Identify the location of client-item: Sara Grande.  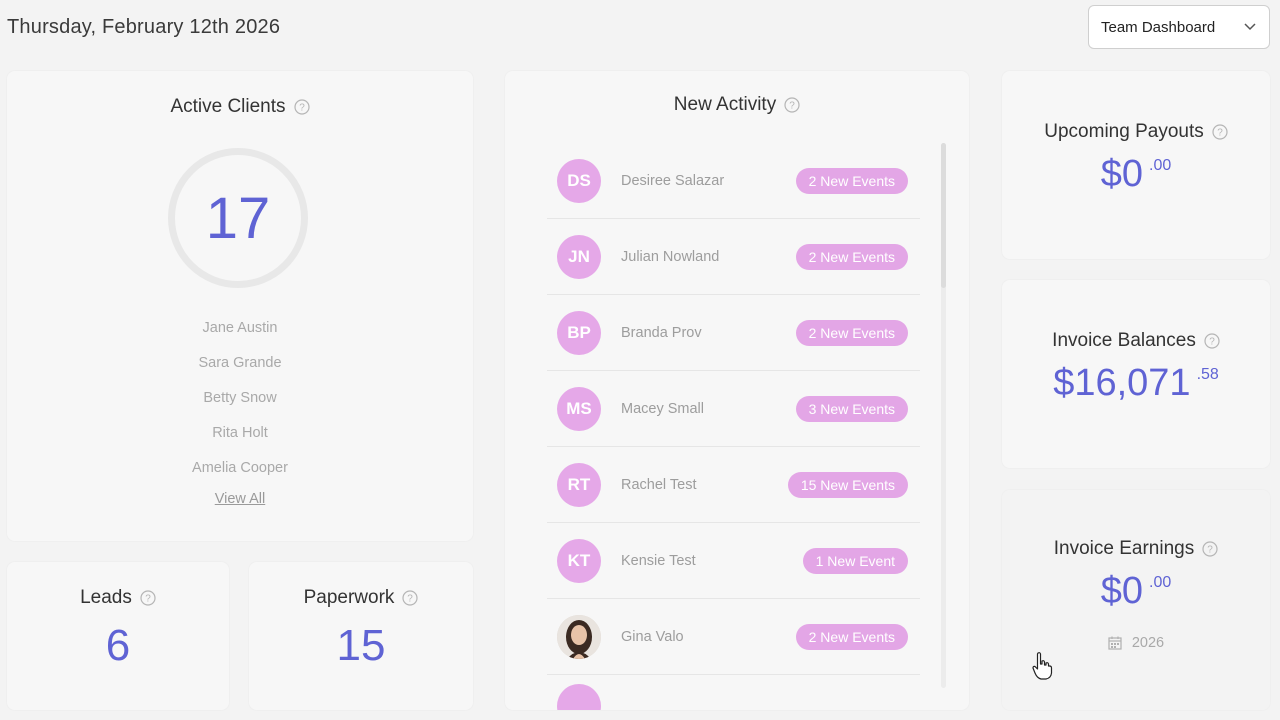
(240, 368).